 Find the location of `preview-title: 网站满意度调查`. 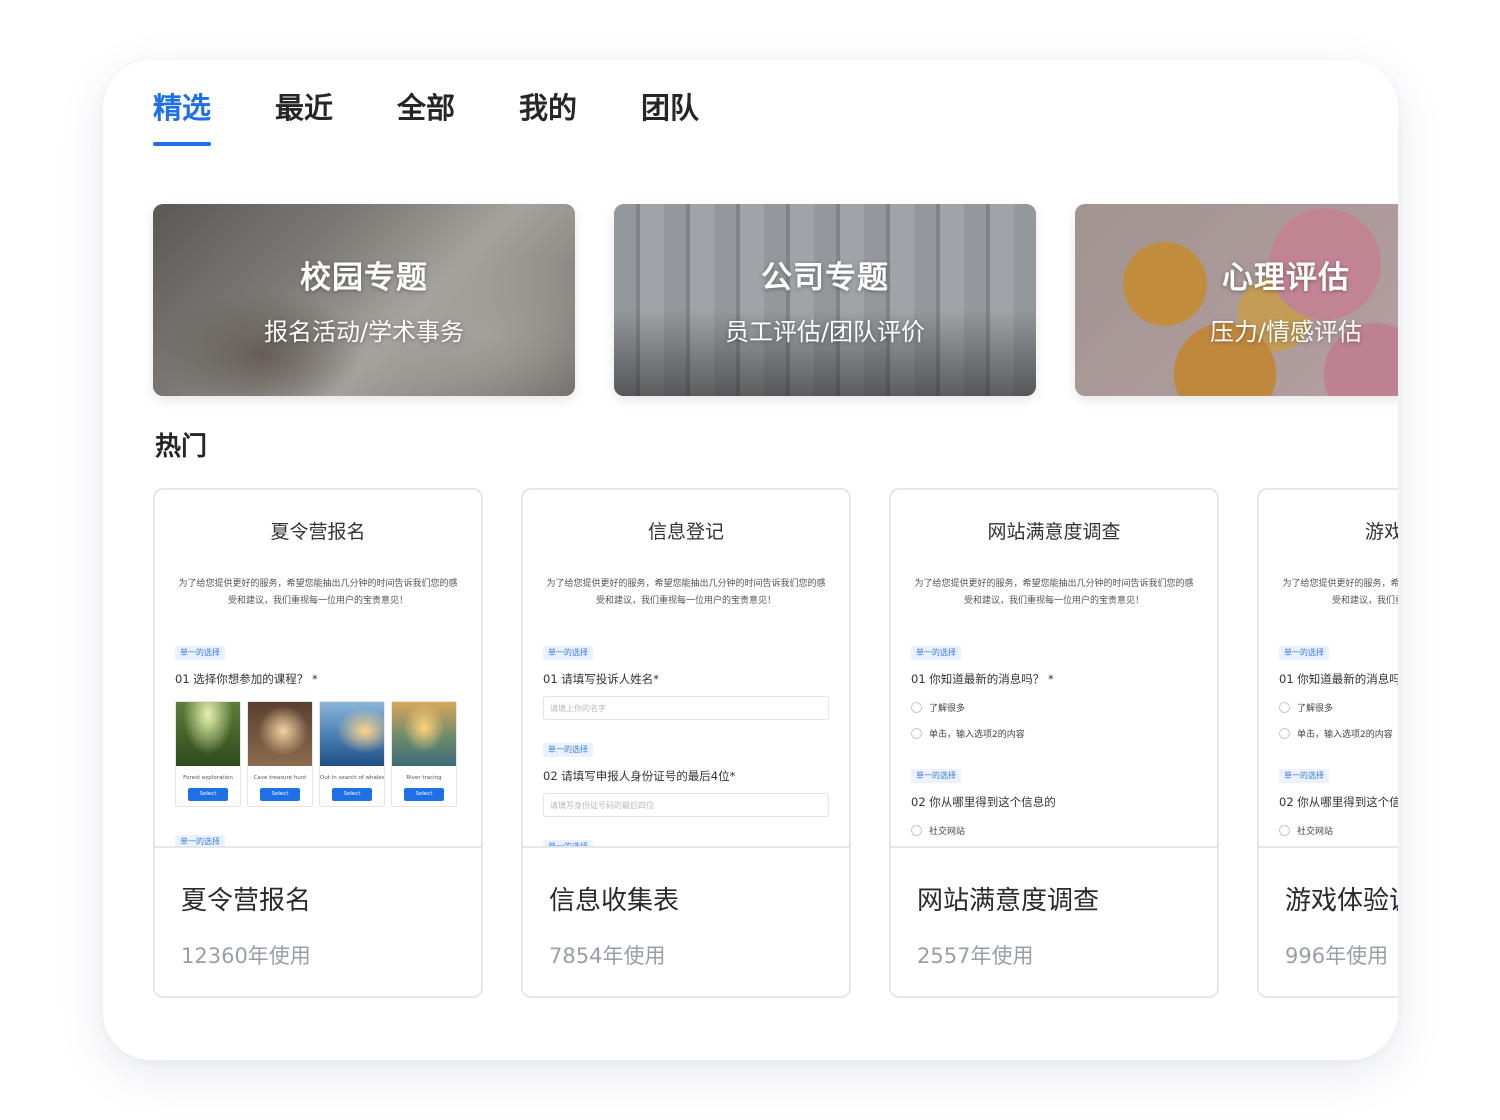

preview-title: 网站满意度调查 is located at coordinates (1054, 532).